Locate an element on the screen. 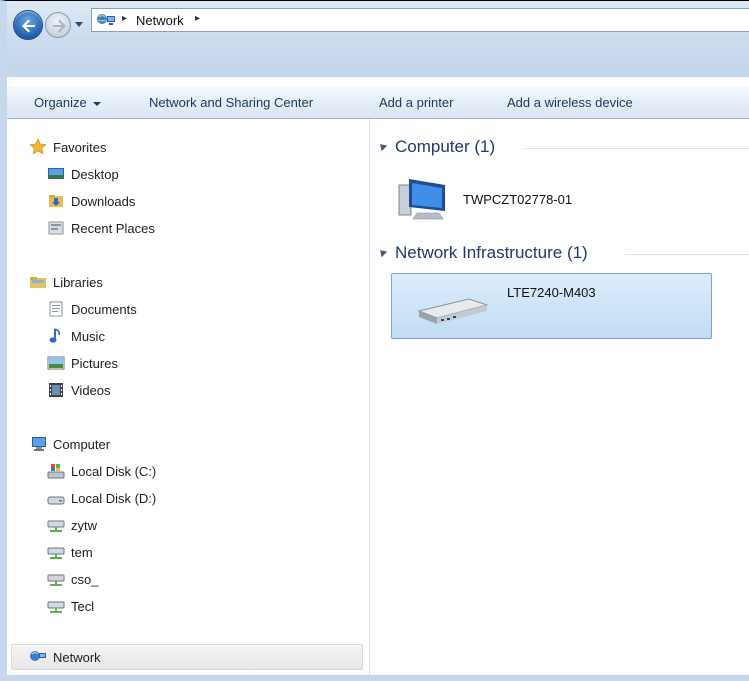 The width and height of the screenshot is (749, 681). recent-pages-dropdown-icon is located at coordinates (79, 24).